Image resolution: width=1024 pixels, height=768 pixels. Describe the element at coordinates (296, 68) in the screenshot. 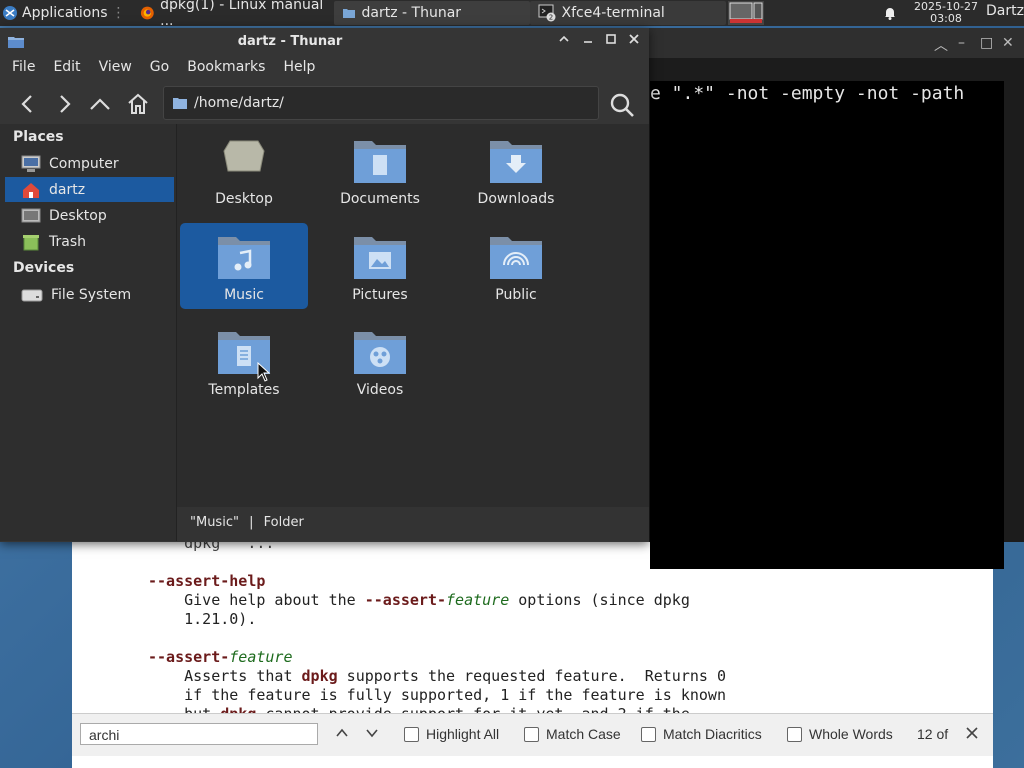

I see `menu-help: Help` at that location.